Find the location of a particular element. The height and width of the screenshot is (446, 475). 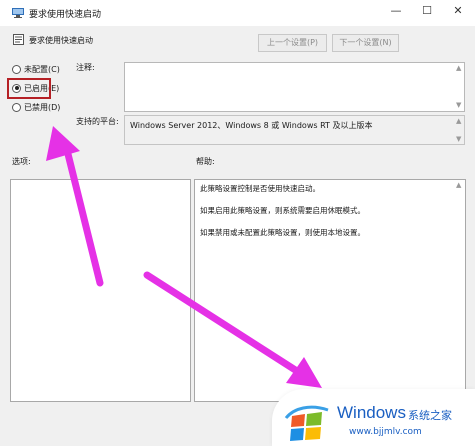

radio-label: 已禁用(D) is located at coordinates (42, 107).